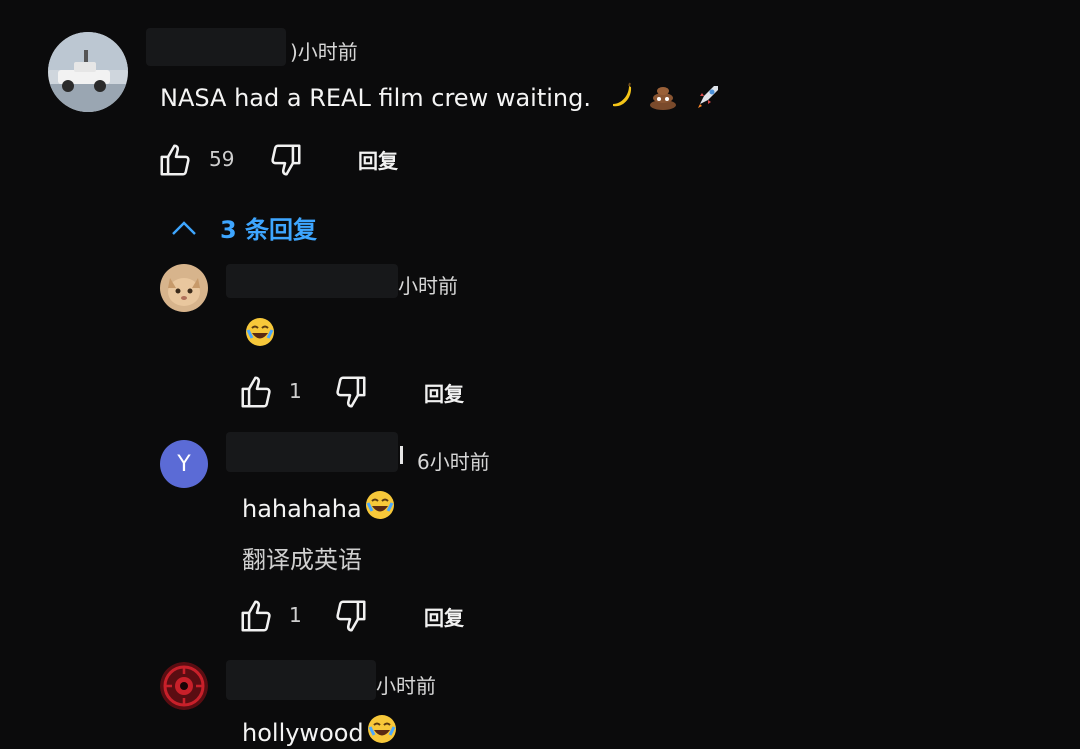  Describe the element at coordinates (303, 733) in the screenshot. I see `reply-3-body: hollywood` at that location.